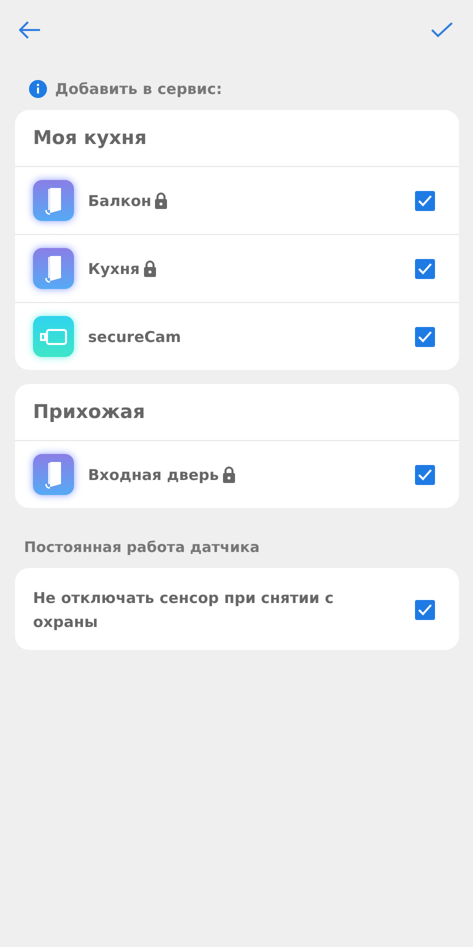 Image resolution: width=473 pixels, height=947 pixels. I want to click on back-icon, so click(30, 30).